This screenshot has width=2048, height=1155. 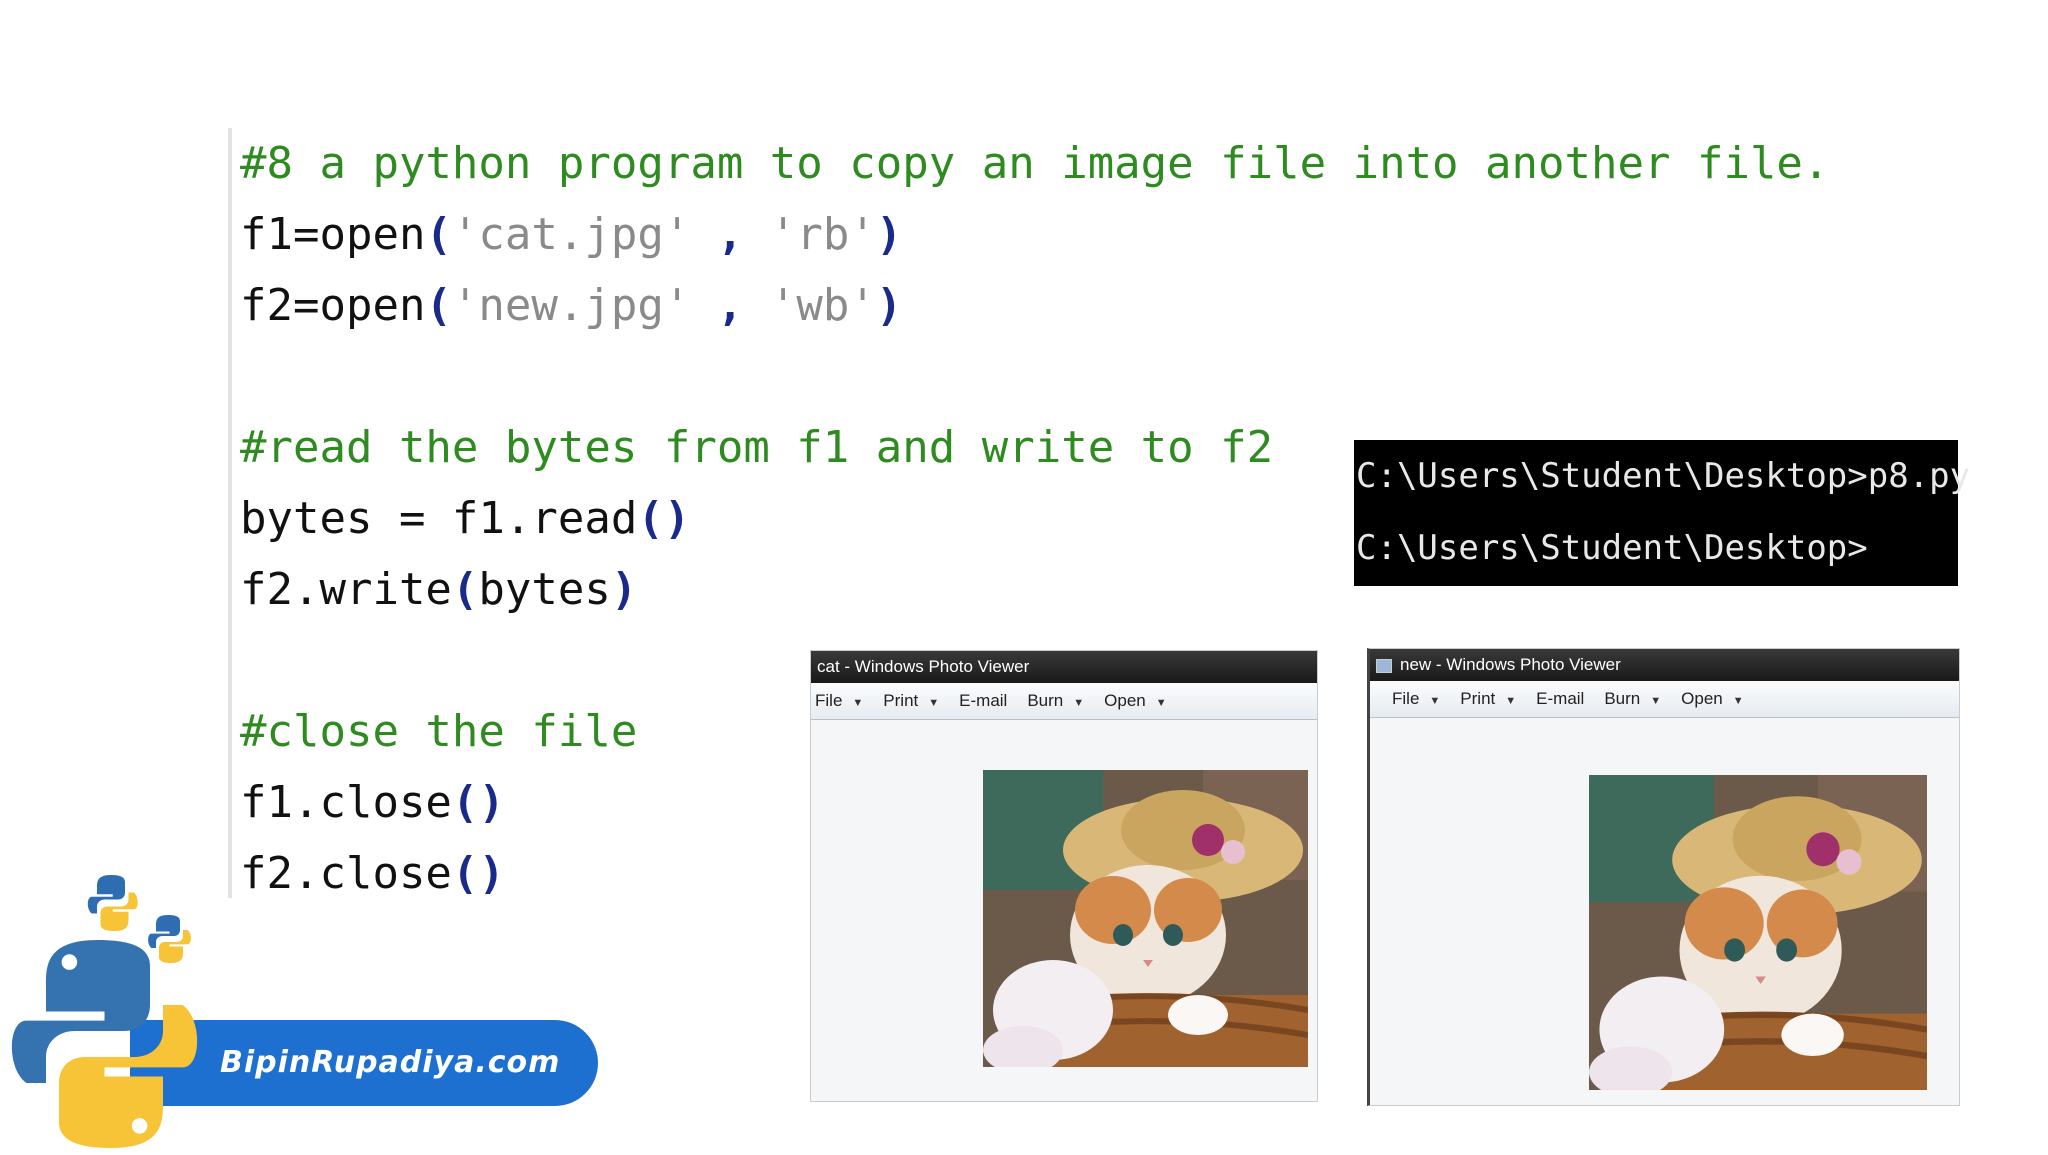 I want to click on python-logo-icon, so click(x=104, y=1011).